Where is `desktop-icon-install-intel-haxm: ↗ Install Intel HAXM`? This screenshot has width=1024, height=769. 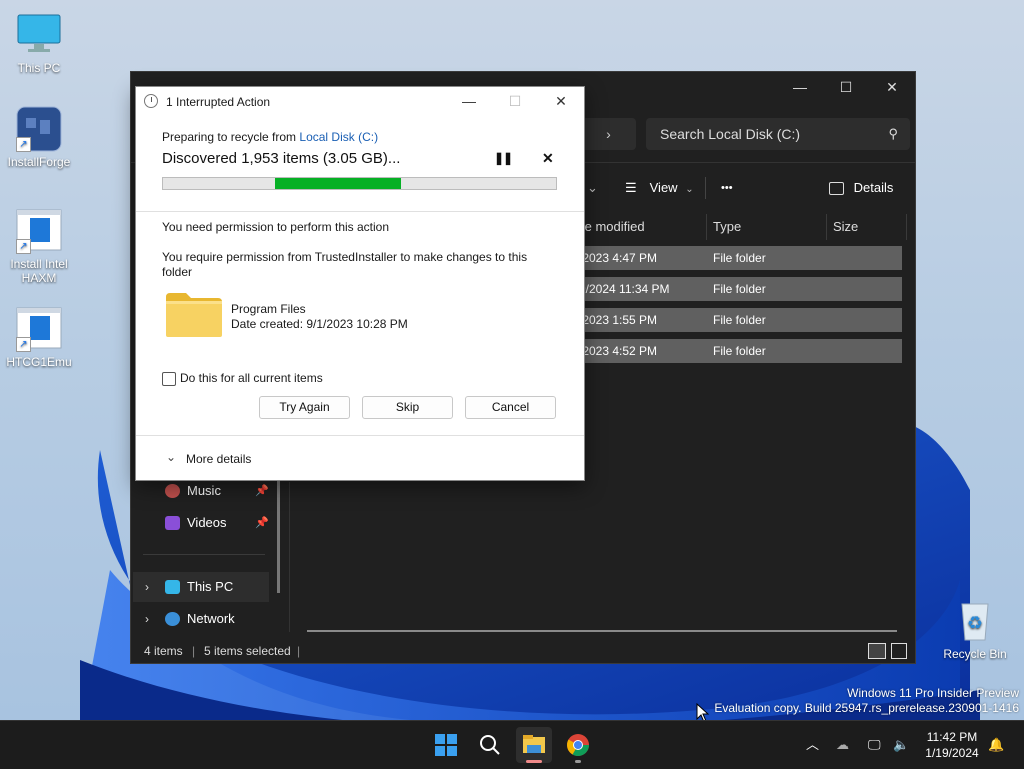
desktop-icon-install-intel-haxm: ↗ Install Intel HAXM is located at coordinates (39, 246).